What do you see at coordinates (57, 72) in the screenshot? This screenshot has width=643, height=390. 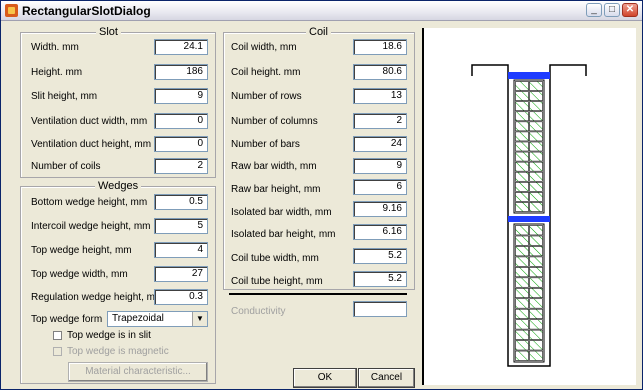 I see `slot-height-label: Height. mm` at bounding box center [57, 72].